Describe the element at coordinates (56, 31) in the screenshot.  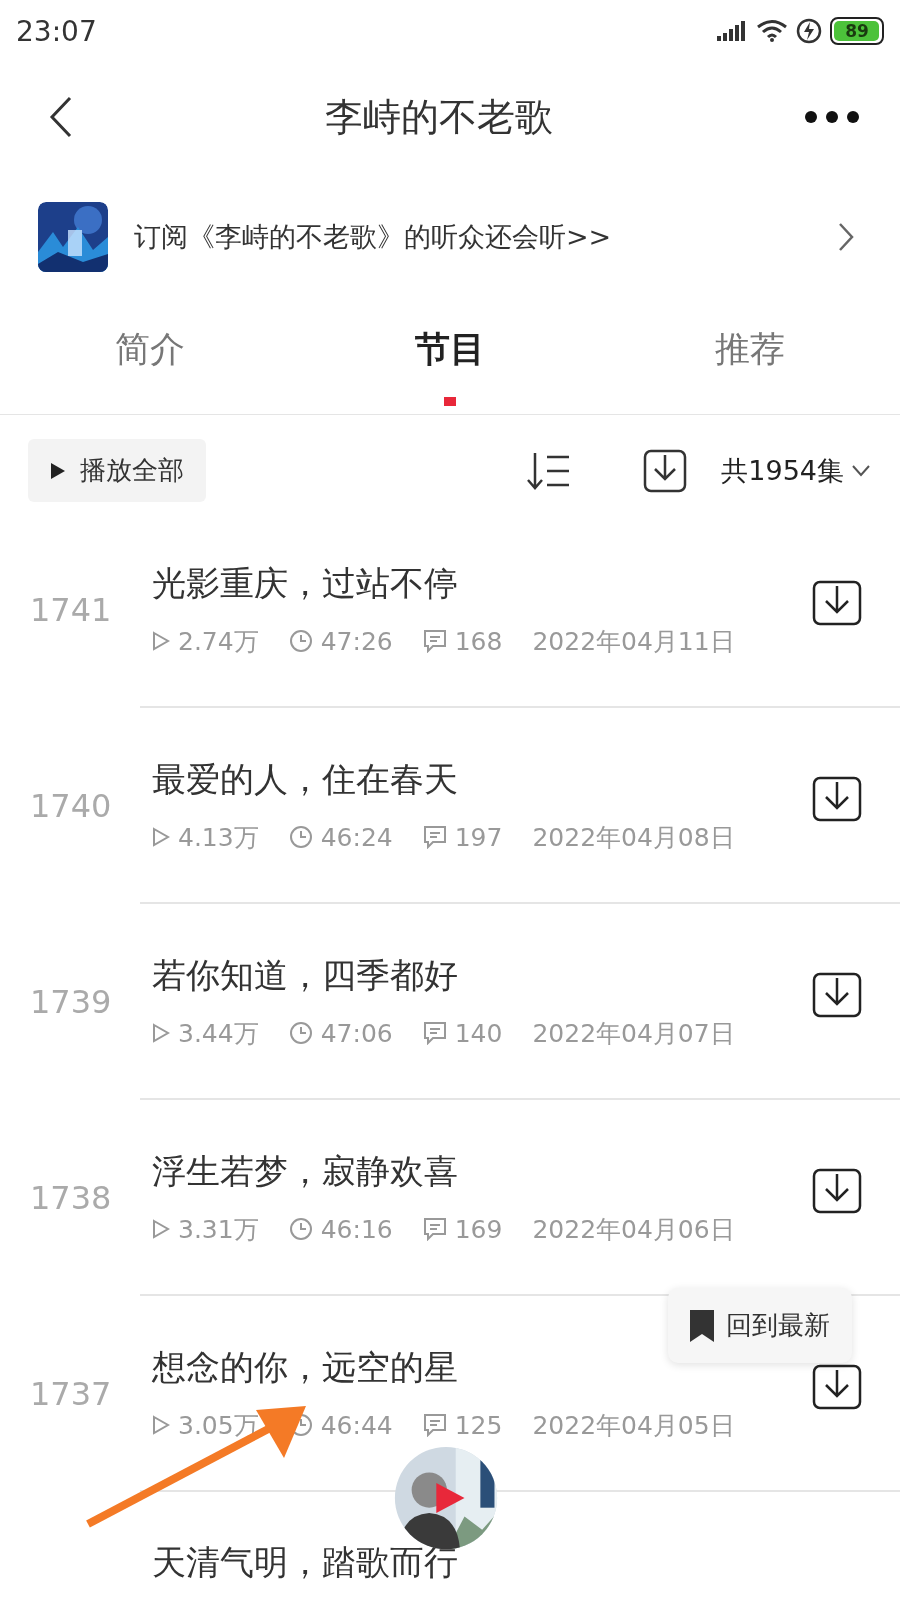
I see `status-time: 23:07` at that location.